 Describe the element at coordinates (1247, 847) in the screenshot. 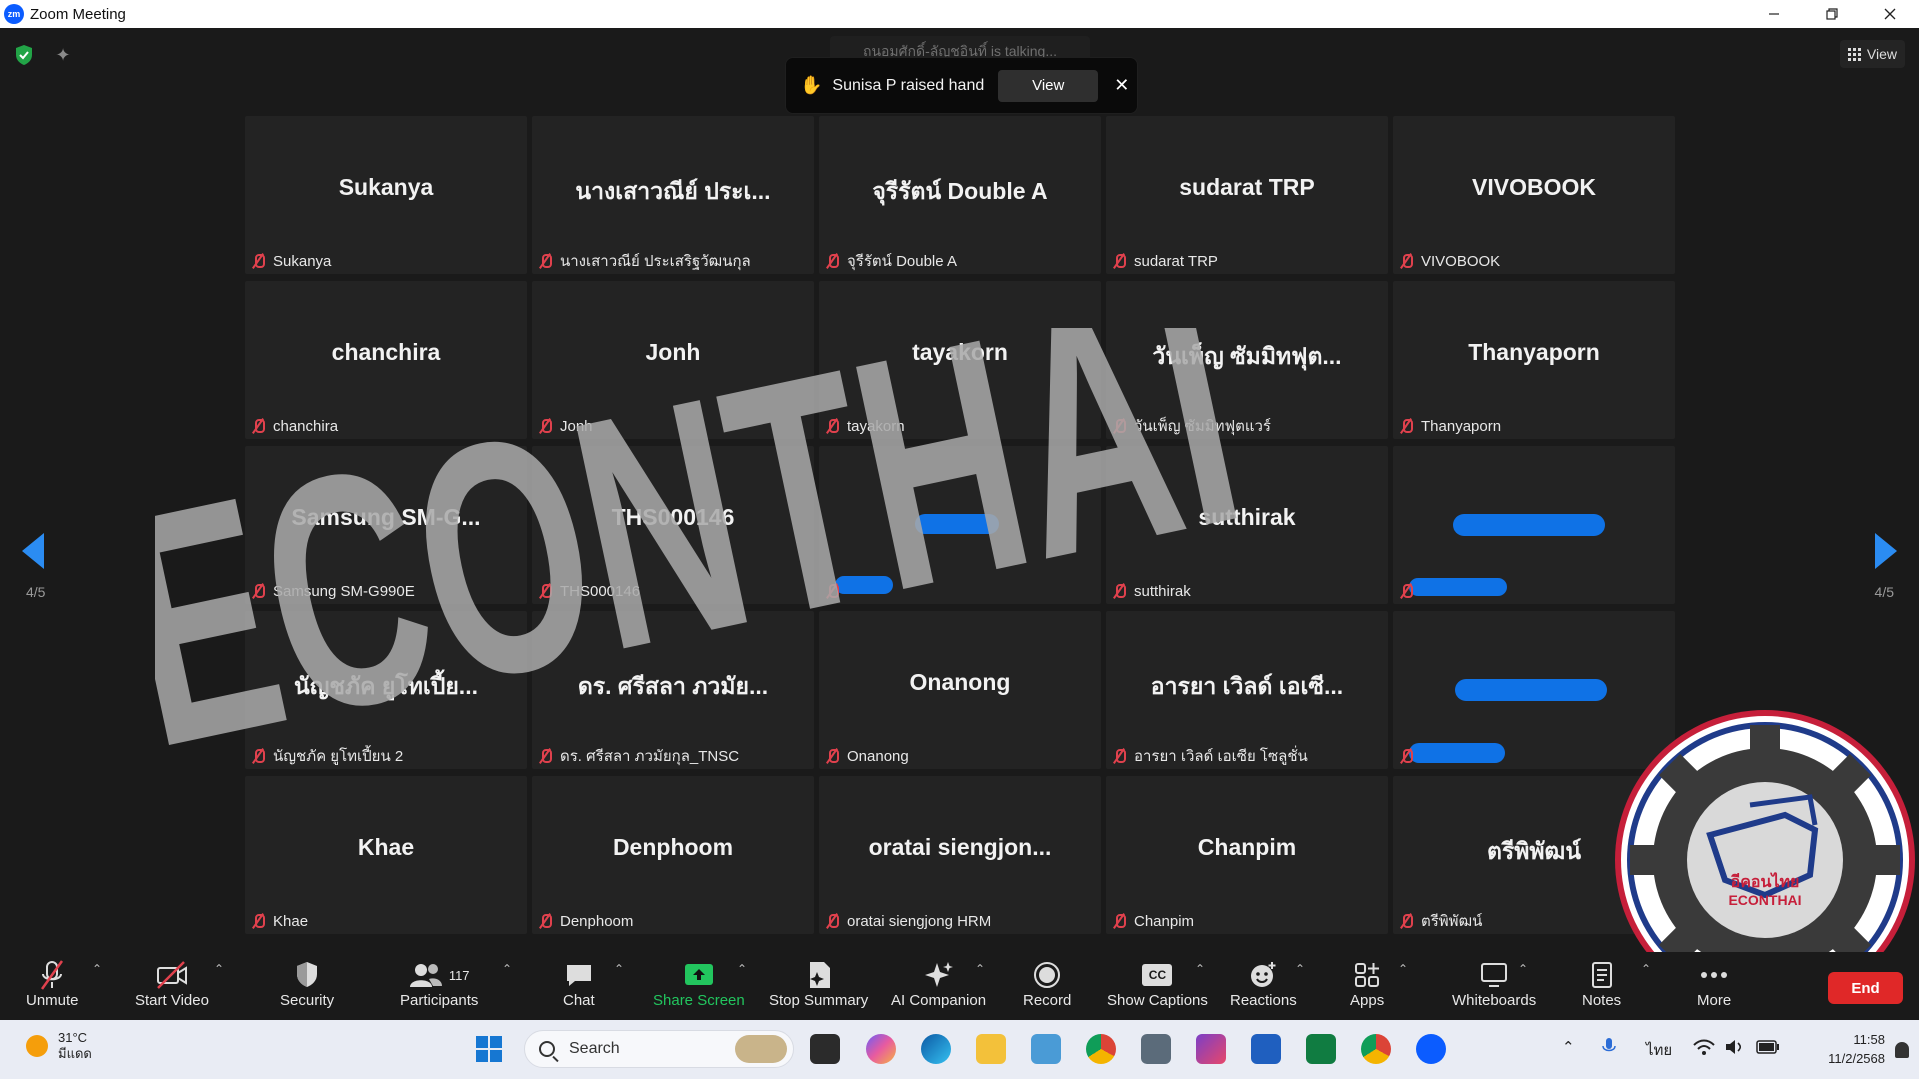

I see `tile-display-name: Chanpim` at that location.